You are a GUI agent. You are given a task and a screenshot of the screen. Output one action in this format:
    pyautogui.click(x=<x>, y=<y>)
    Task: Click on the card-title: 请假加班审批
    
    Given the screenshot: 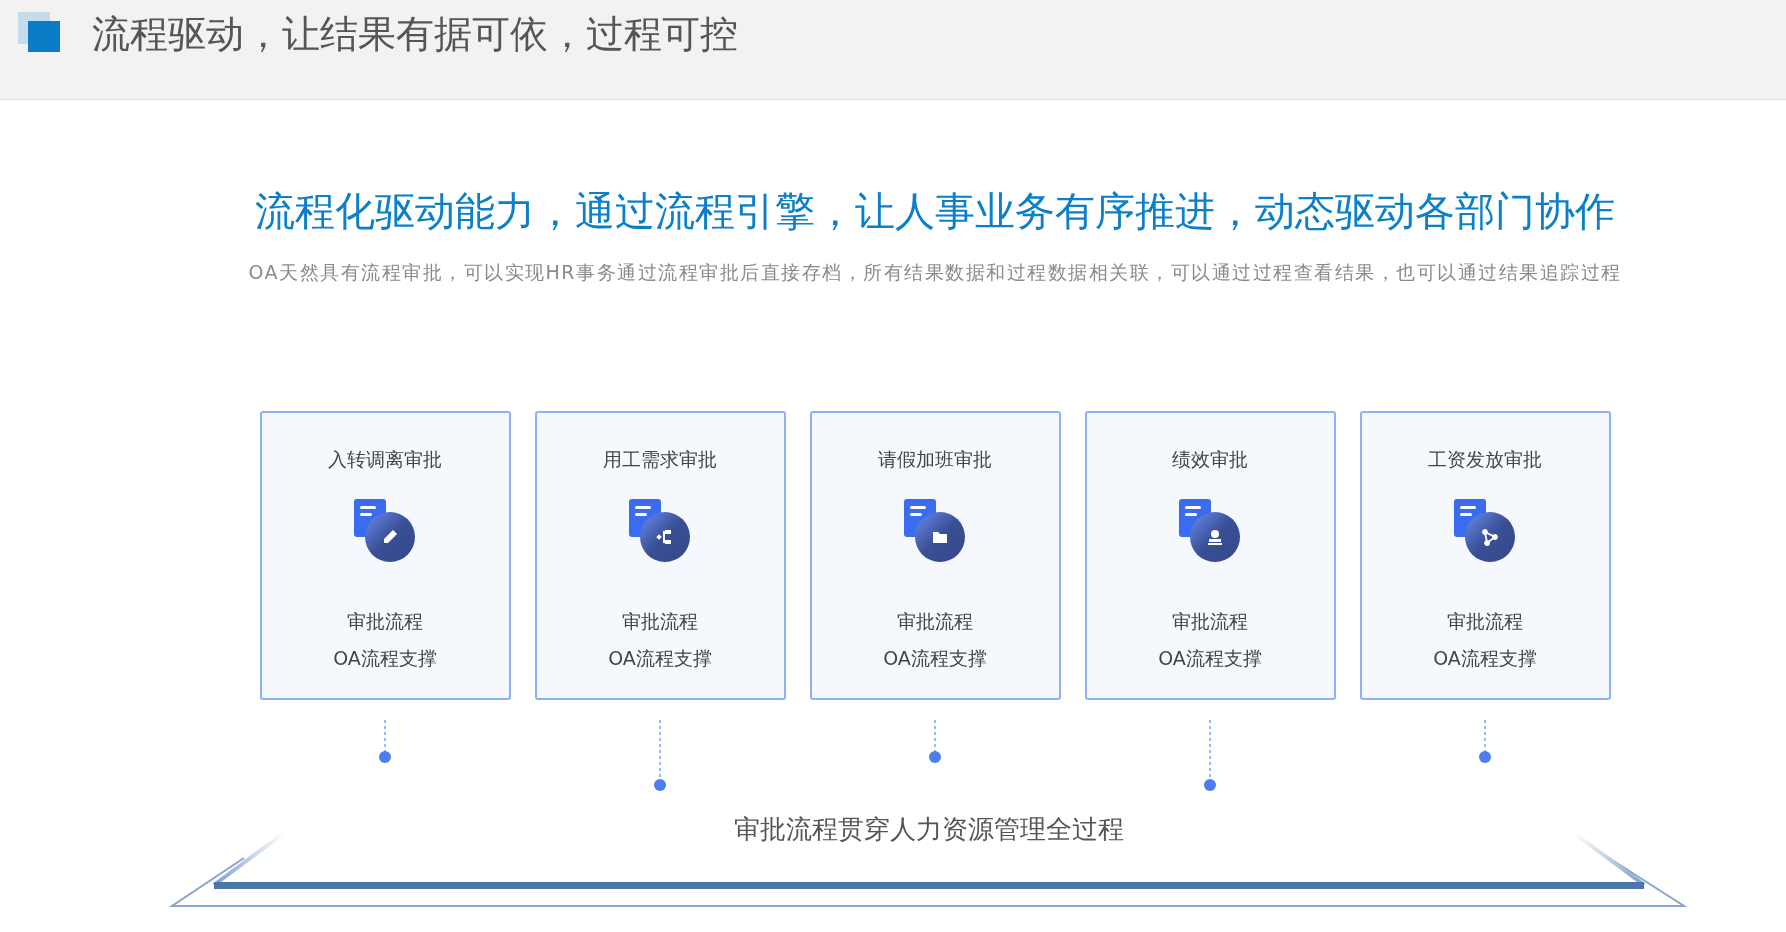 What is the action you would take?
    pyautogui.click(x=935, y=459)
    